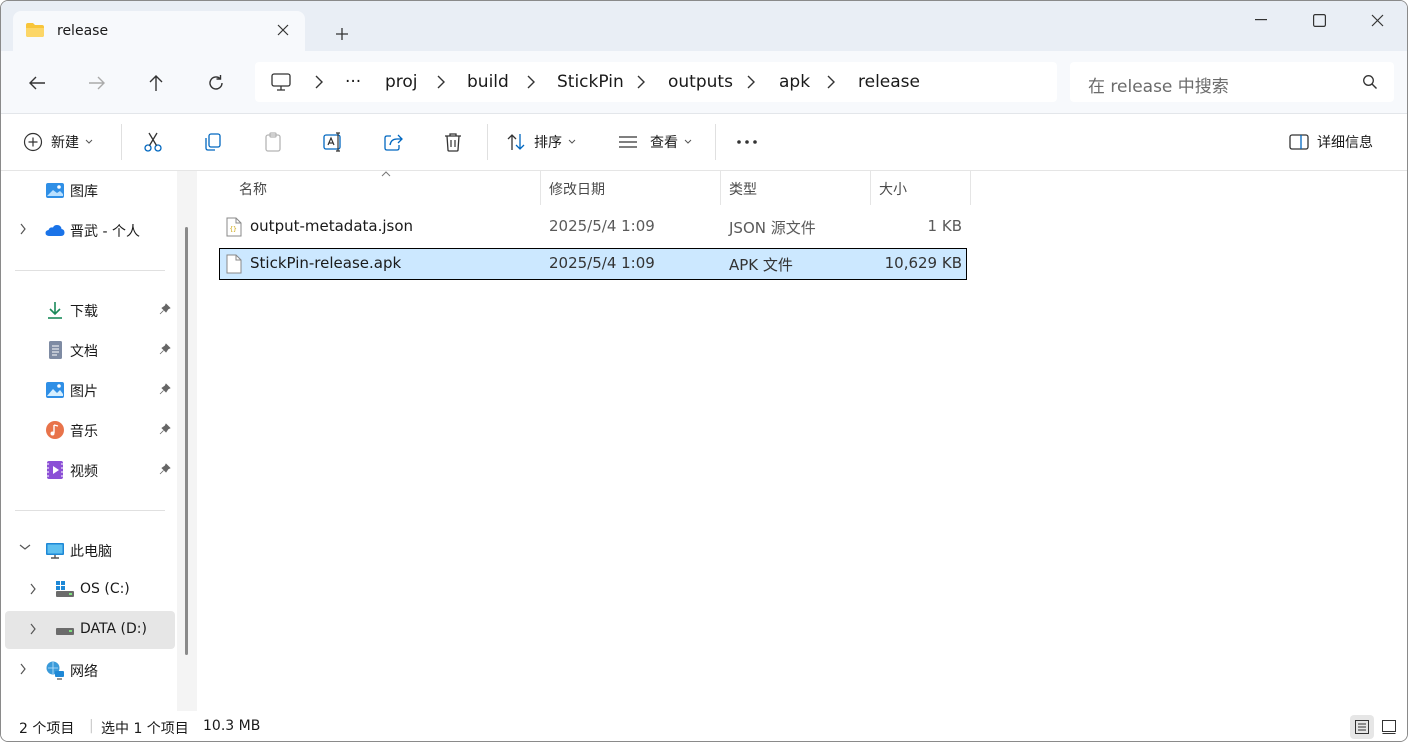 This screenshot has height=742, width=1408. Describe the element at coordinates (234, 264) in the screenshot. I see `file-icon` at that location.